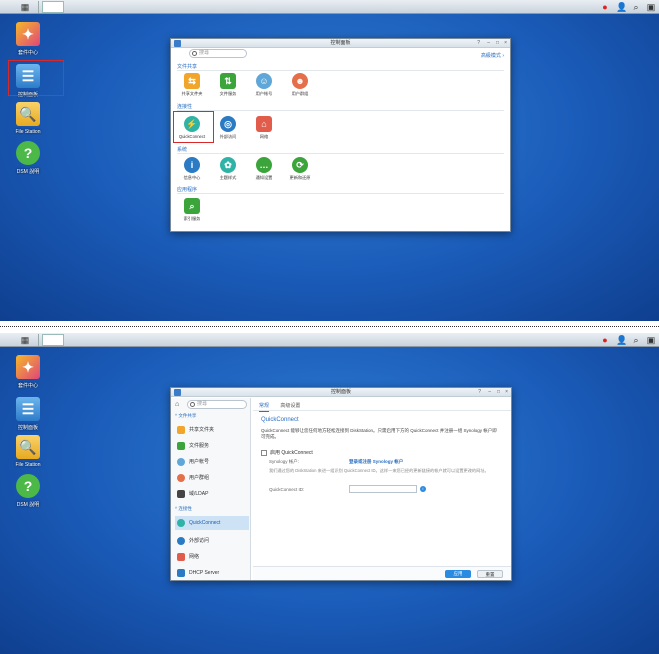 The width and height of the screenshot is (659, 654). I want to click on advanced-mode-link: 高級模式 ›, so click(492, 55).